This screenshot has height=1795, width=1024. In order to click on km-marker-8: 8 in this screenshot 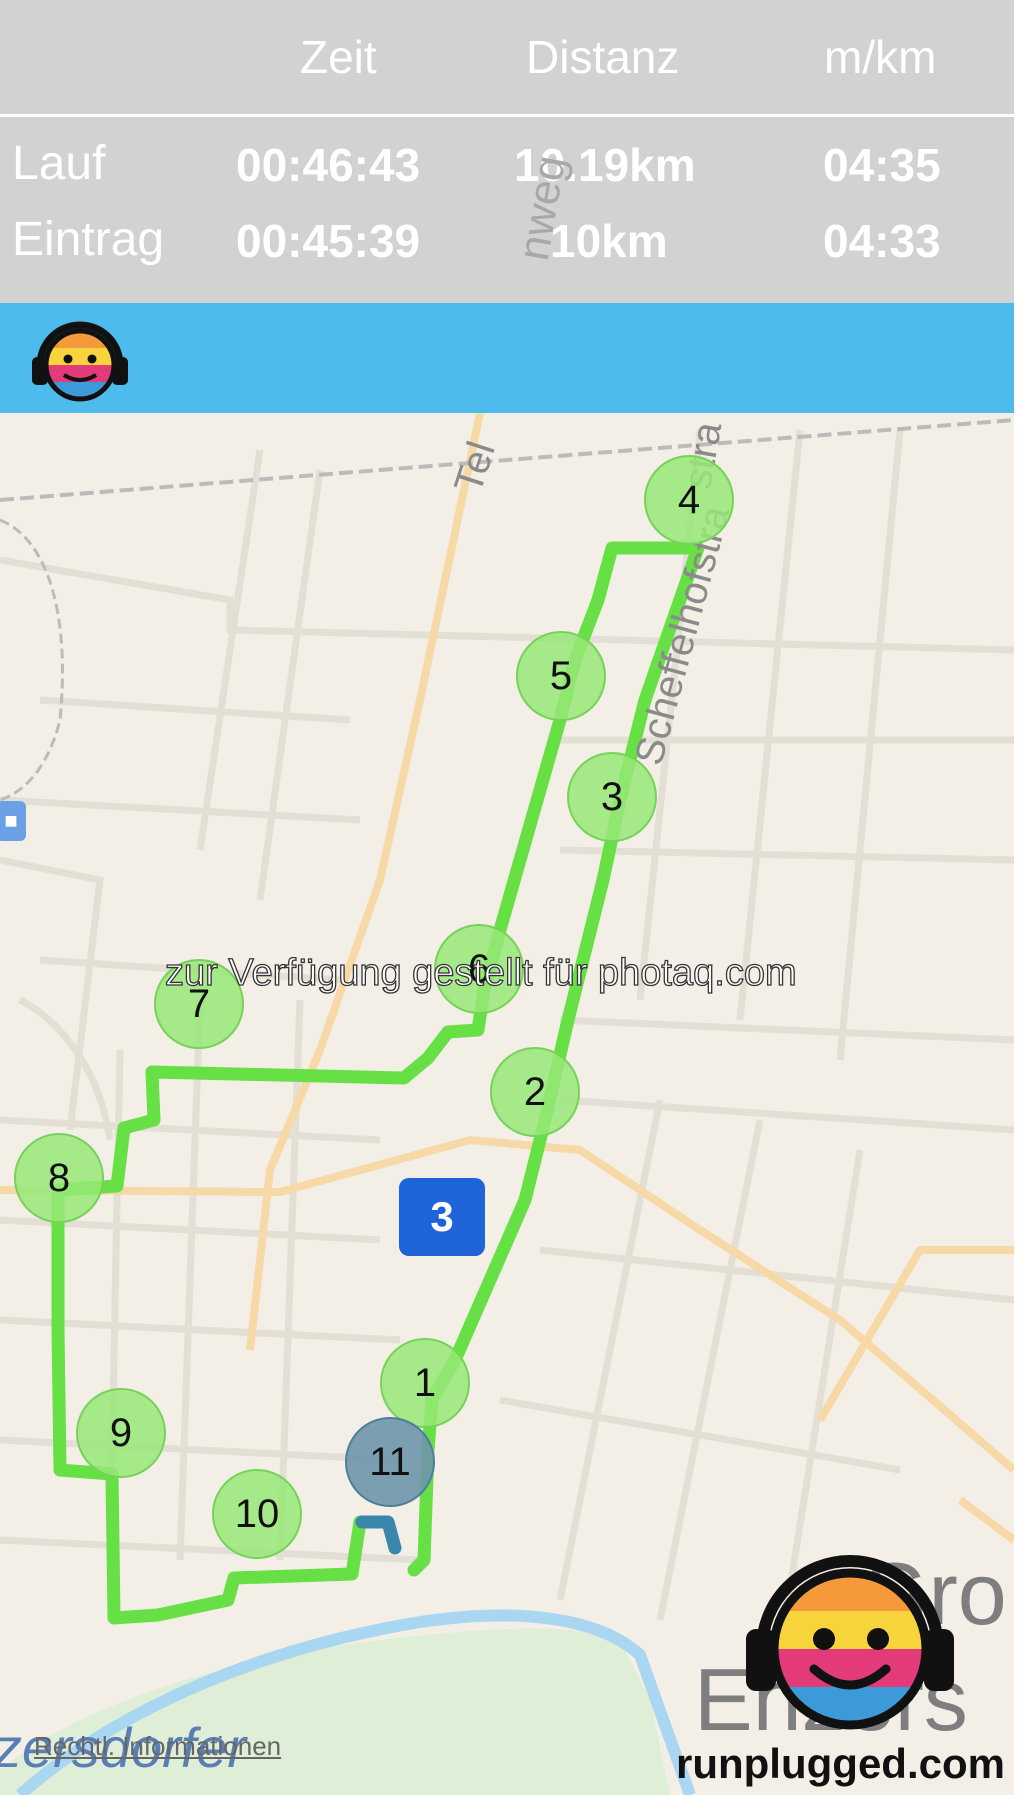, I will do `click(59, 1178)`.